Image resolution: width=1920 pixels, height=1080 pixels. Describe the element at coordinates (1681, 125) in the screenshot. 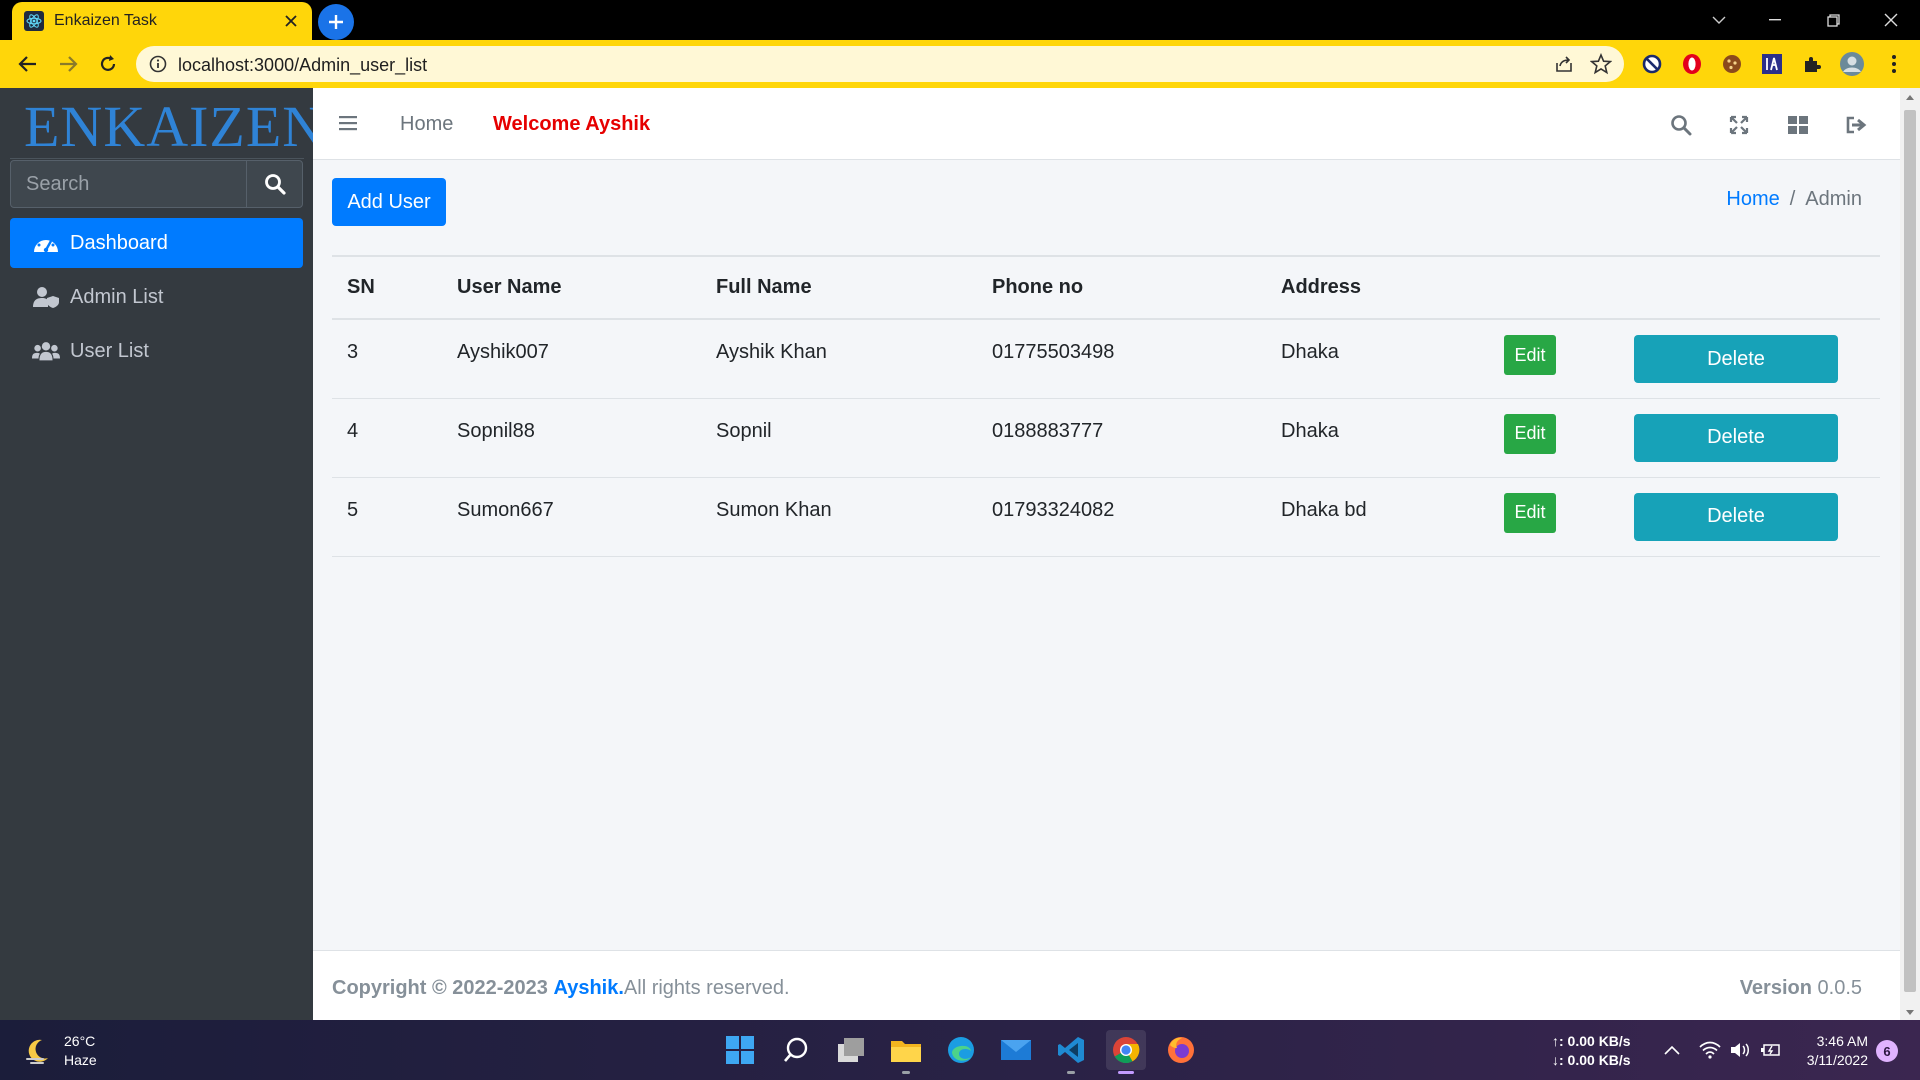

I see `header-search-icon` at that location.